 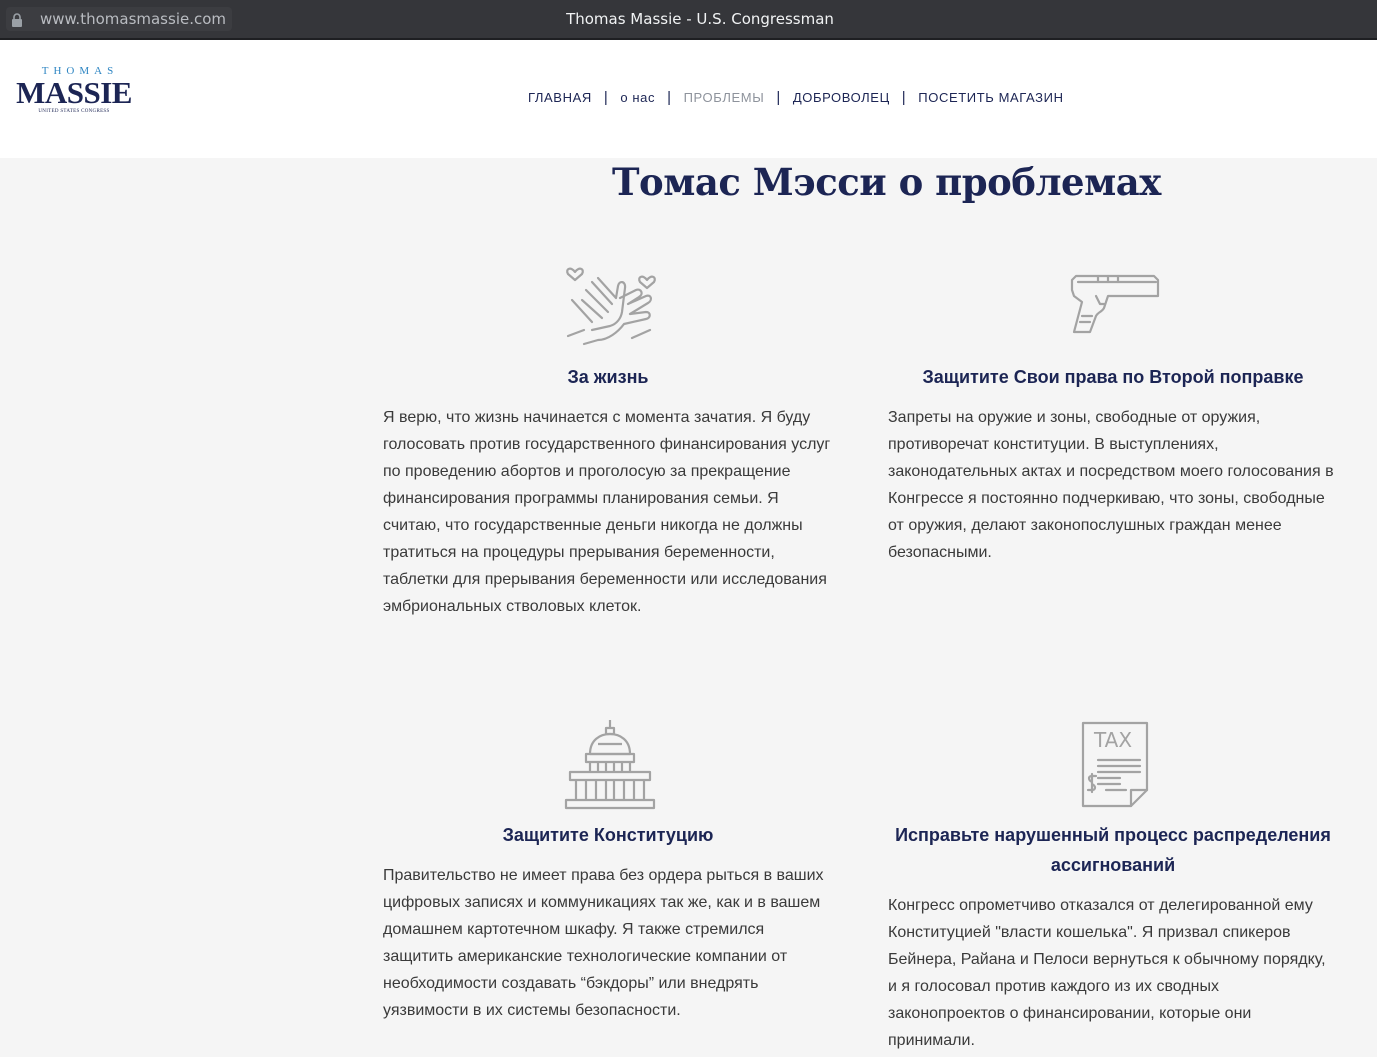 What do you see at coordinates (560, 97) in the screenshot?
I see `nav-home: ГЛАВНАЯ` at bounding box center [560, 97].